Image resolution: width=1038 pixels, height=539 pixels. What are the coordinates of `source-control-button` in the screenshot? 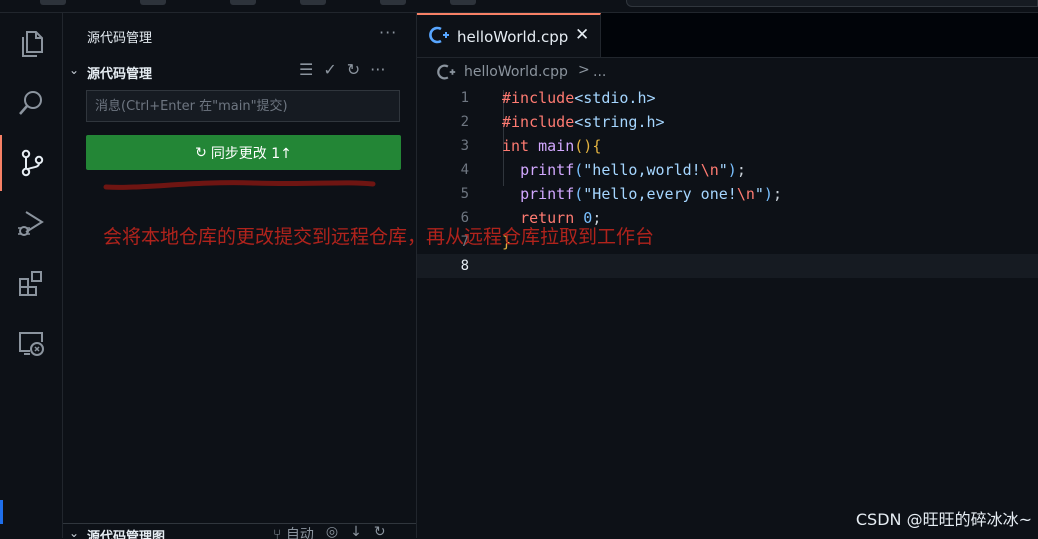 It's located at (31, 163).